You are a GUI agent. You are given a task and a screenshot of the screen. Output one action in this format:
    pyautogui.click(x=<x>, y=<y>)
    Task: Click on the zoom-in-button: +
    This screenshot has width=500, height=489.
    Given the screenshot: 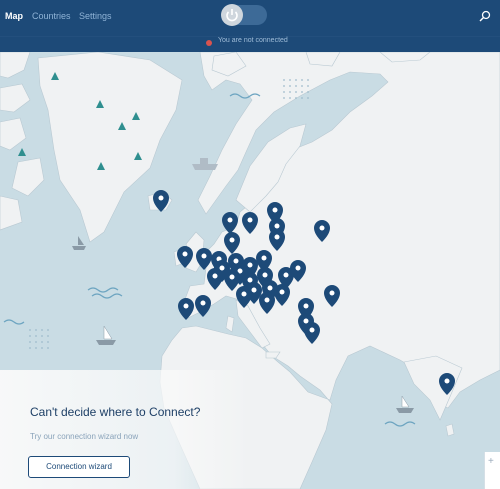 What is the action you would take?
    pyautogui.click(x=491, y=461)
    